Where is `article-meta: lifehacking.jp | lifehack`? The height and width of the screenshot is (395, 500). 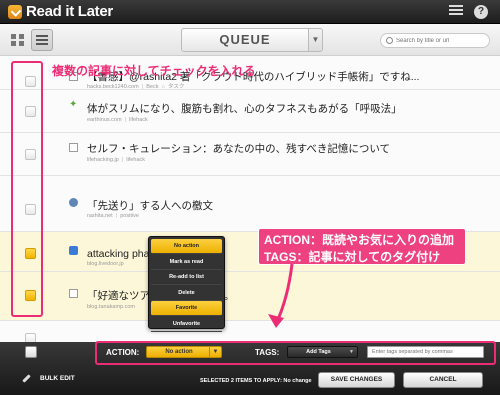
article-meta: lifehacking.jp | lifehack is located at coordinates (116, 160).